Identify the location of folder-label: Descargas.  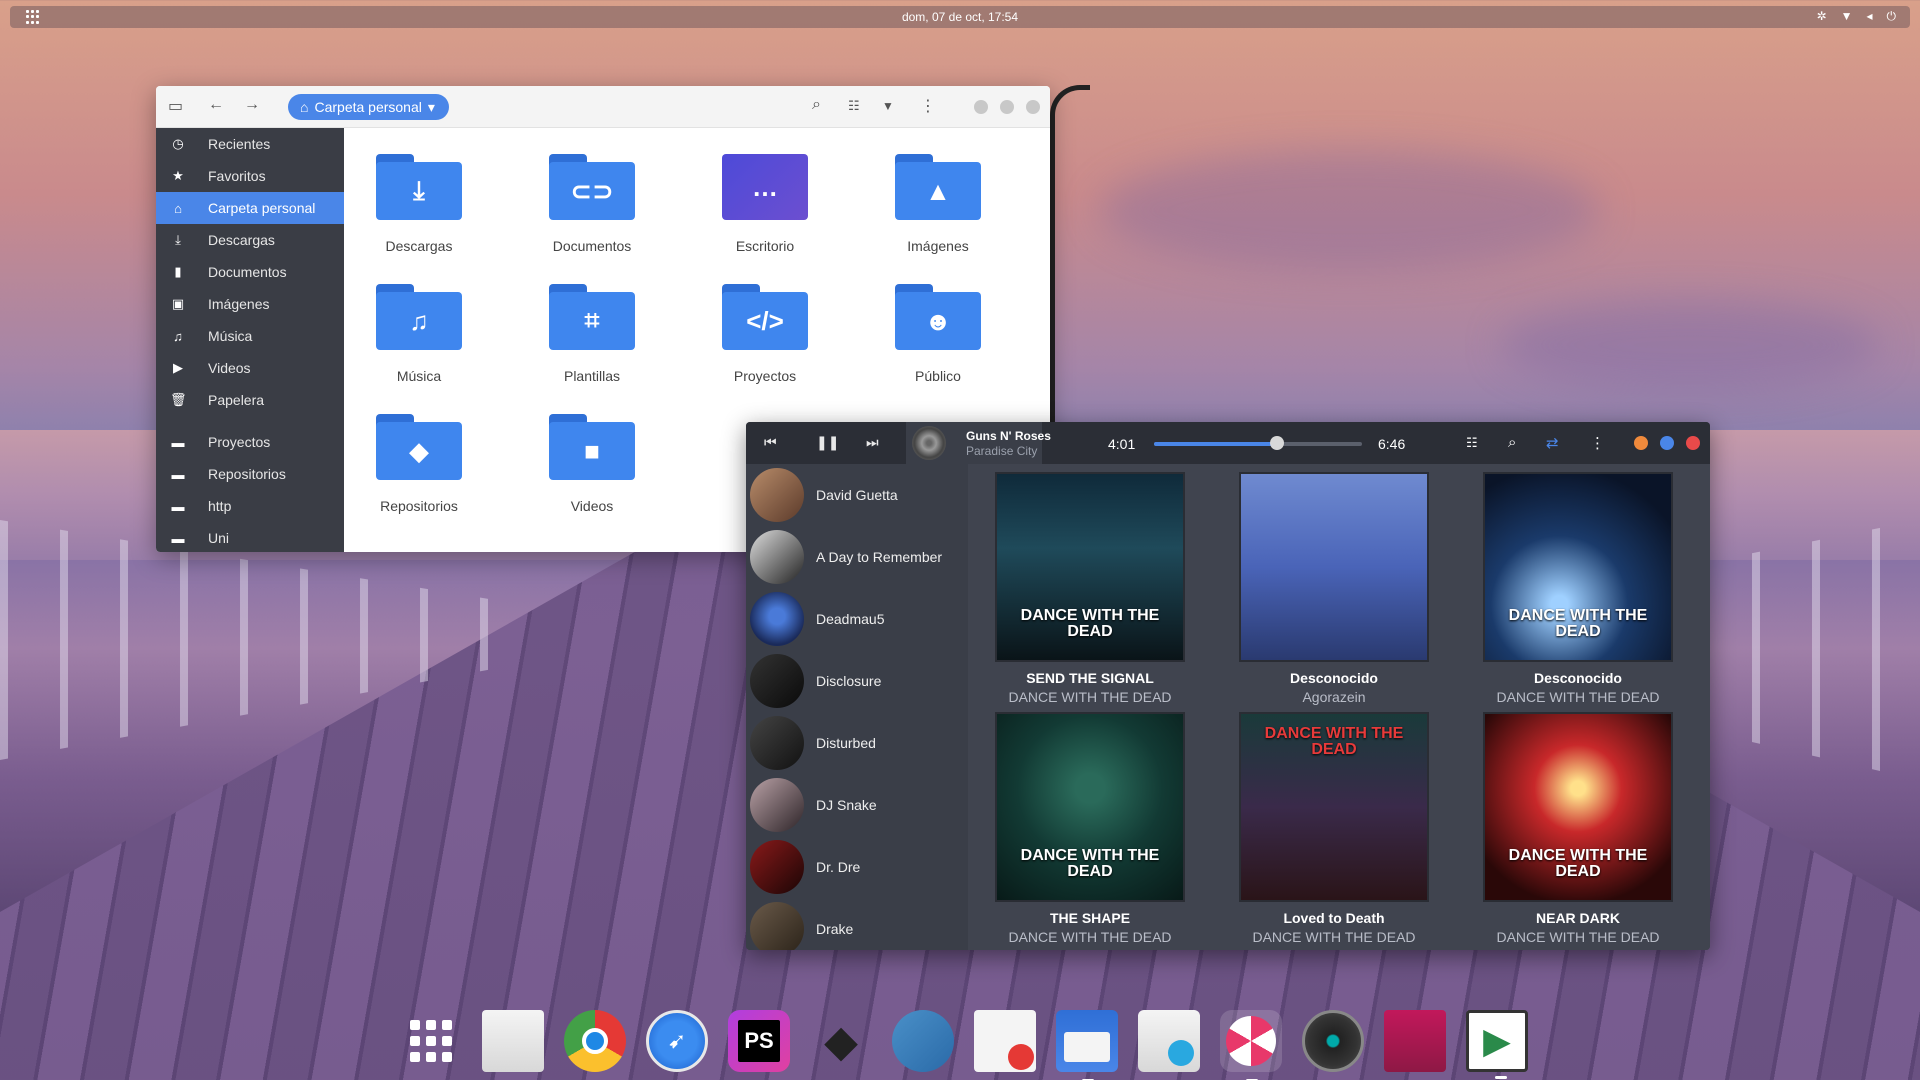
(419, 246).